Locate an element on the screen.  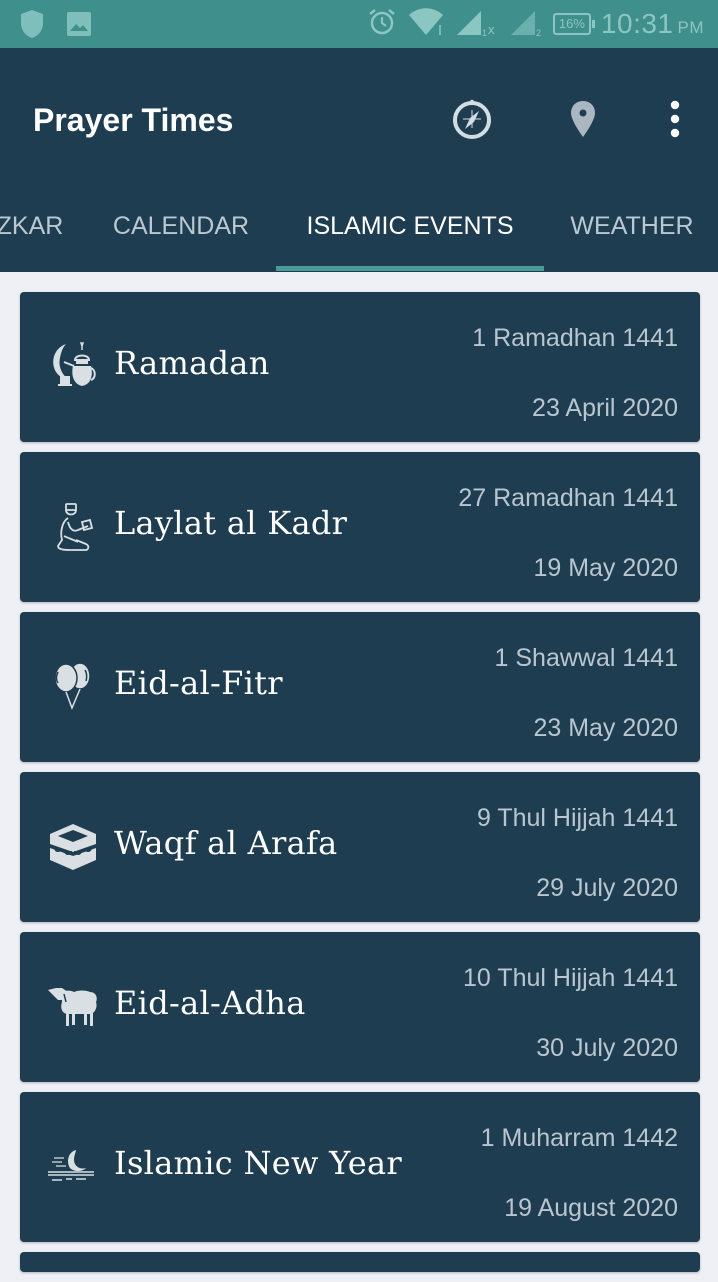
gregorian-date: 29 July 2020 is located at coordinates (607, 888).